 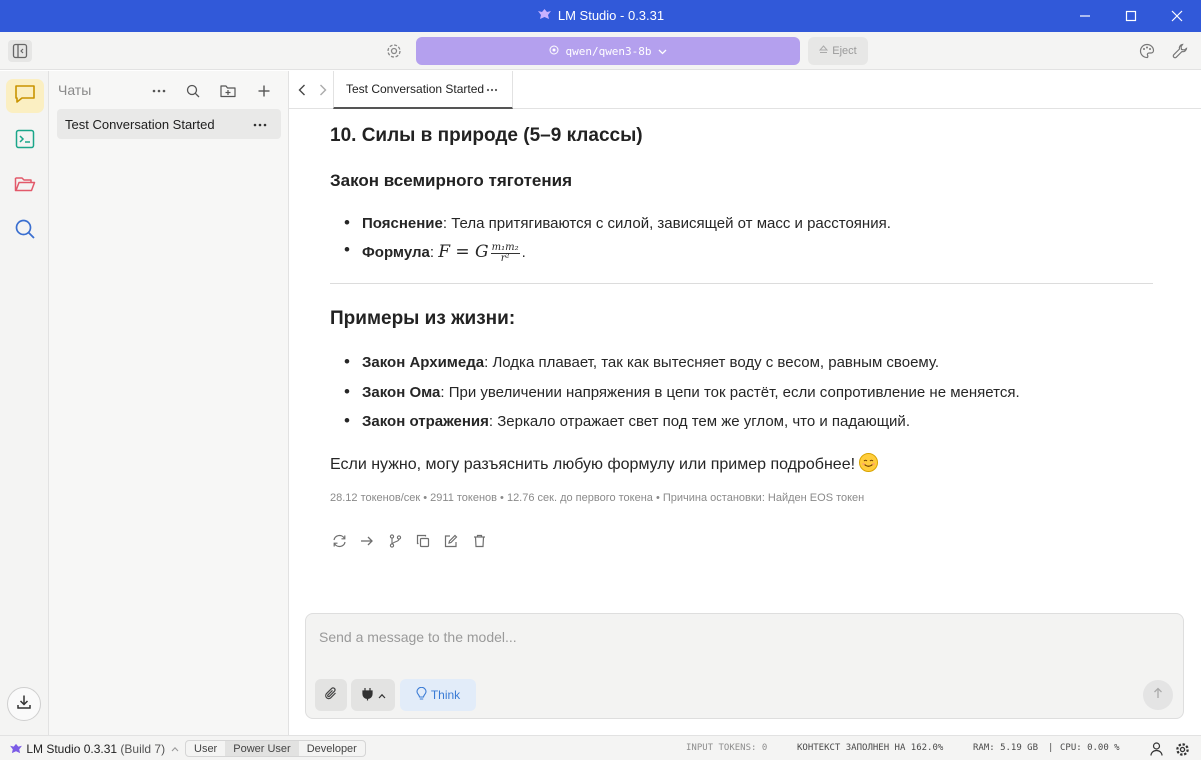 What do you see at coordinates (486, 135) in the screenshot?
I see `section-heading: 10. Силы в природе (5–9 классы)` at bounding box center [486, 135].